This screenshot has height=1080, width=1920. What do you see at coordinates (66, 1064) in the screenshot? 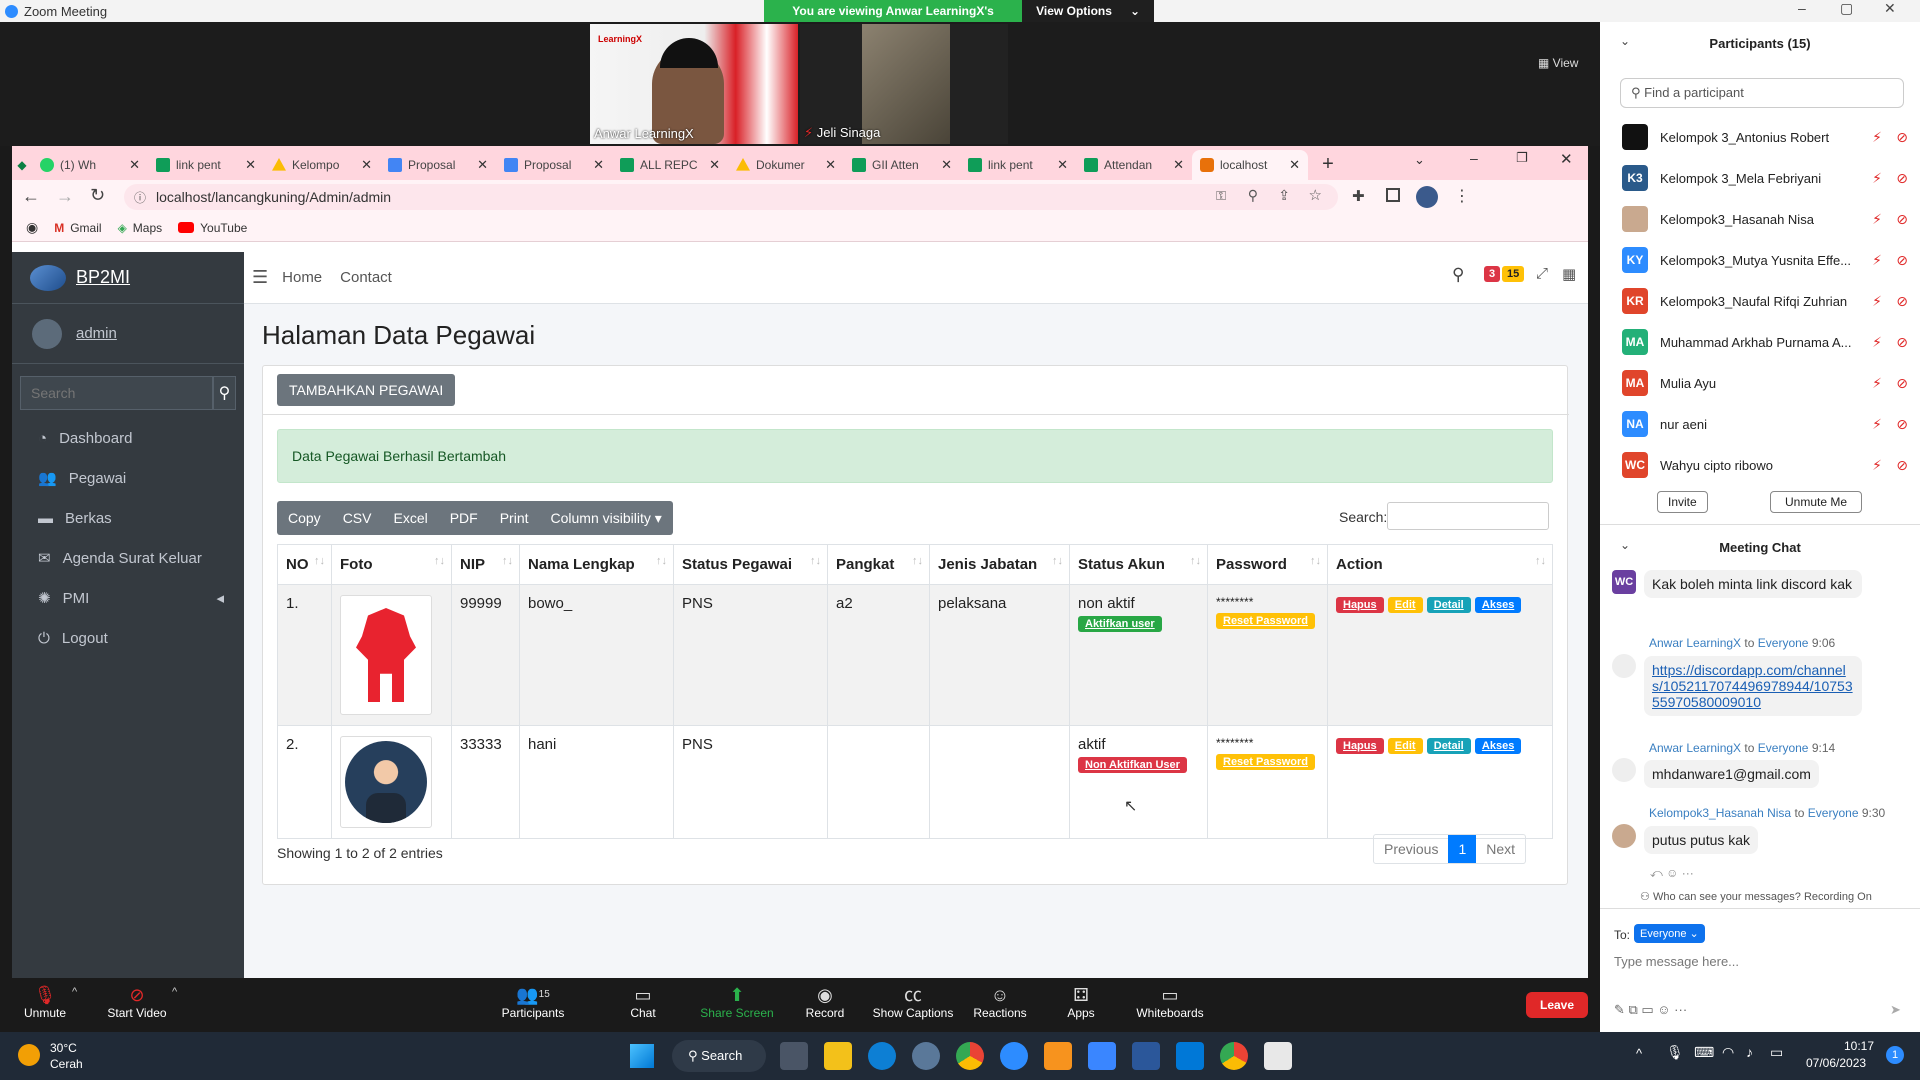
I see `weather-desc: Cerah` at bounding box center [66, 1064].